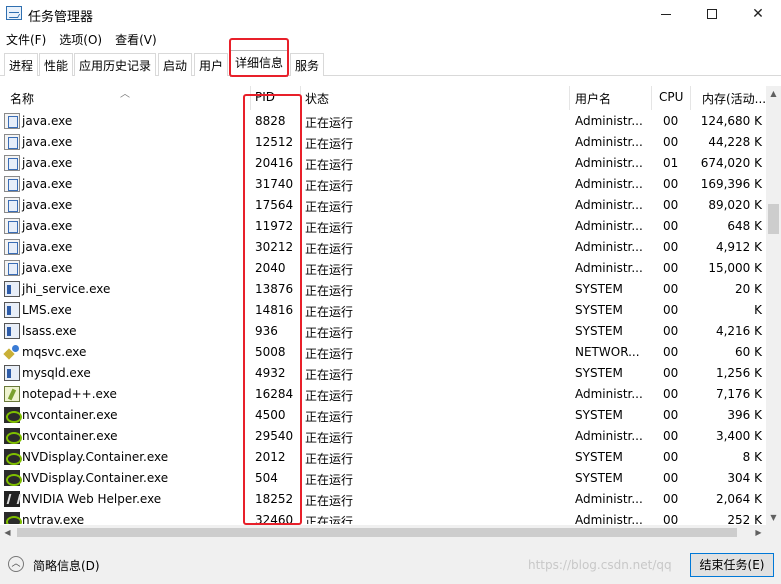 The width and height of the screenshot is (781, 584). I want to click on process-memory: 648 K, so click(744, 226).